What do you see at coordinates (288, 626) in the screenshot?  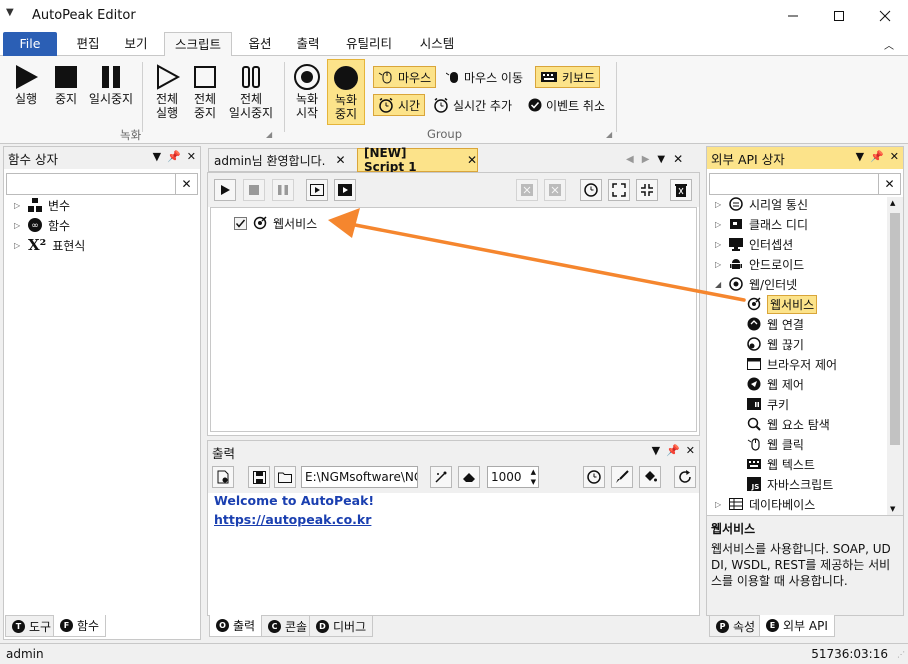 I see `tab-console: C 콘솔` at bounding box center [288, 626].